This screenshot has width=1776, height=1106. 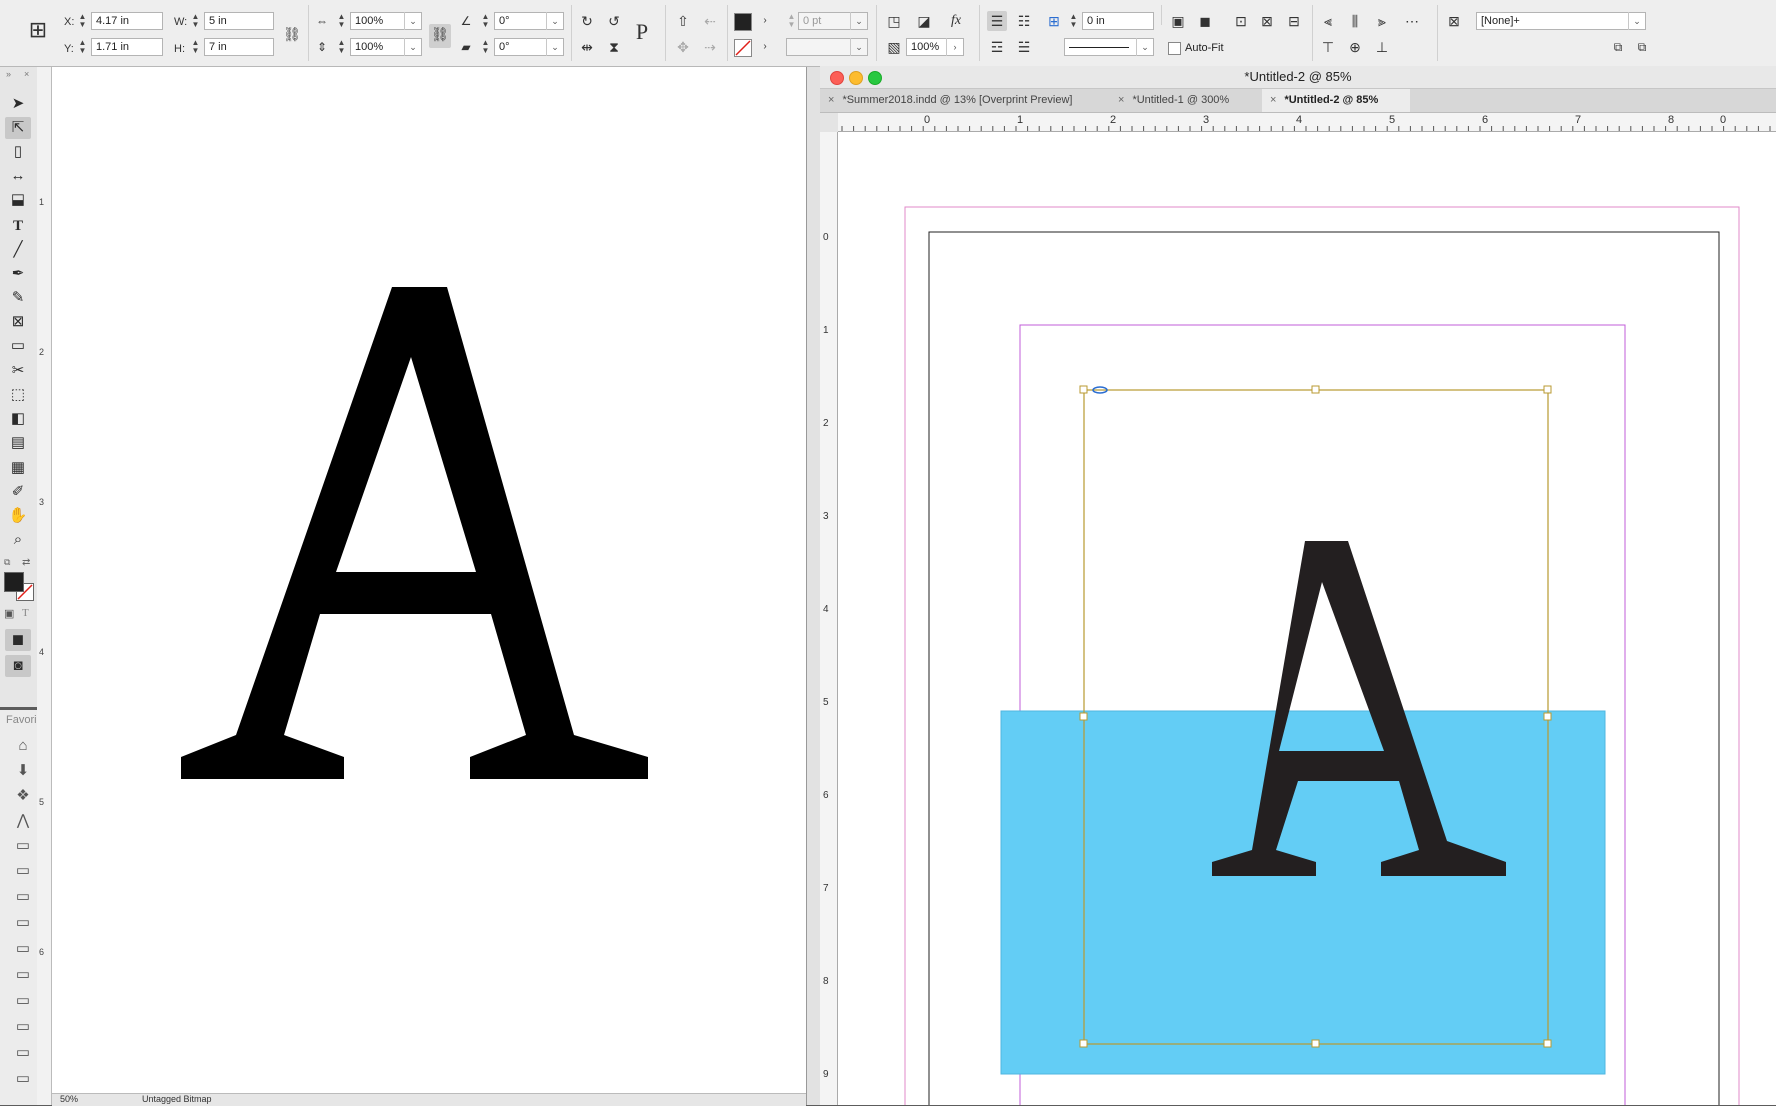 I want to click on select-previous-icon: ⇠, so click(x=710, y=21).